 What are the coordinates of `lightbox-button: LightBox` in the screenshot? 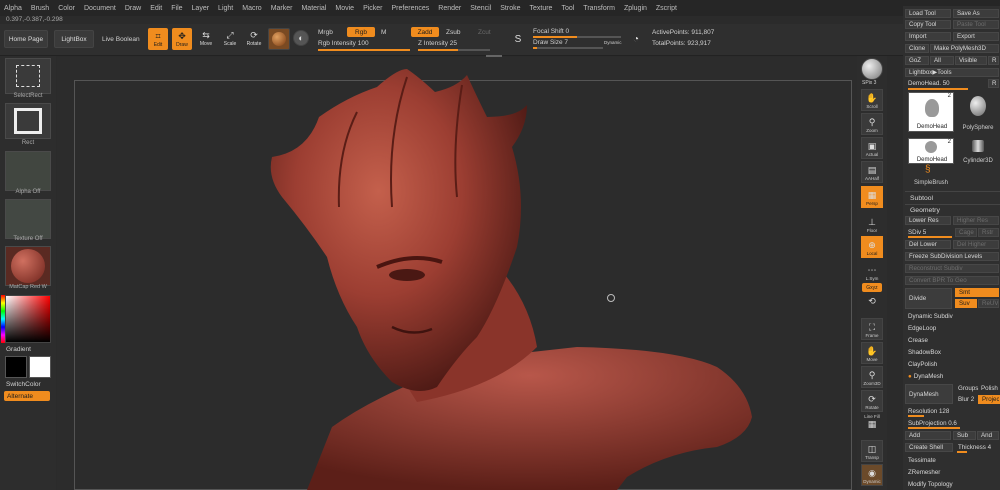 It's located at (74, 39).